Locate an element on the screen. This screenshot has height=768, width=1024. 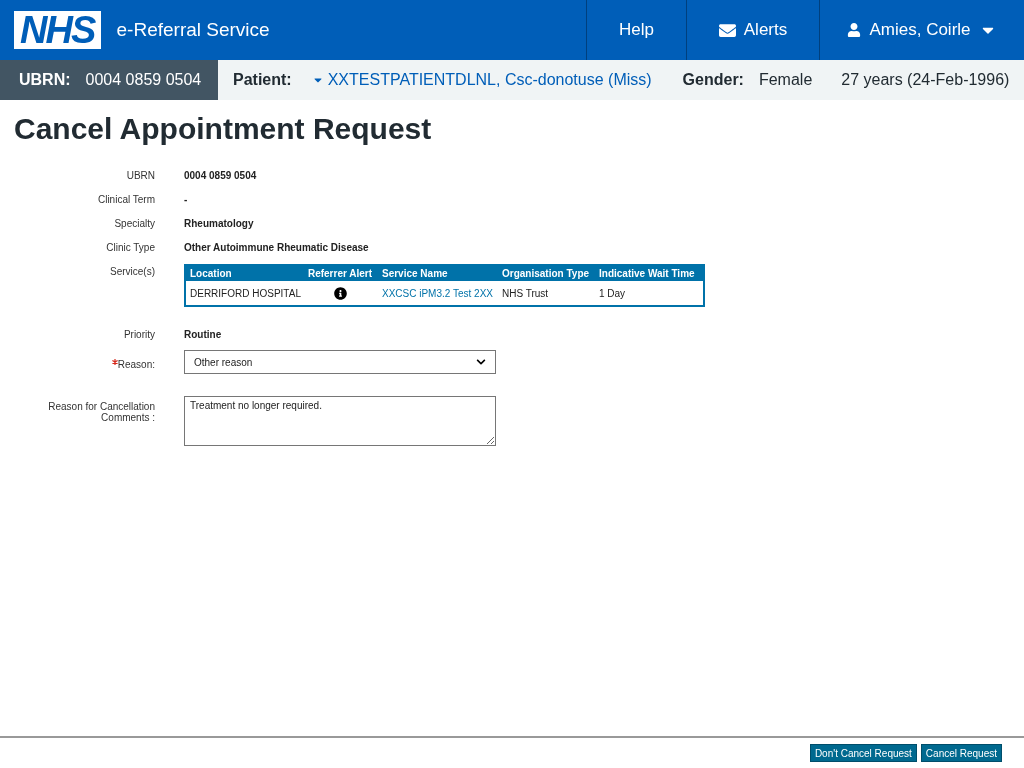
chevron-icon is located at coordinates (481, 362).